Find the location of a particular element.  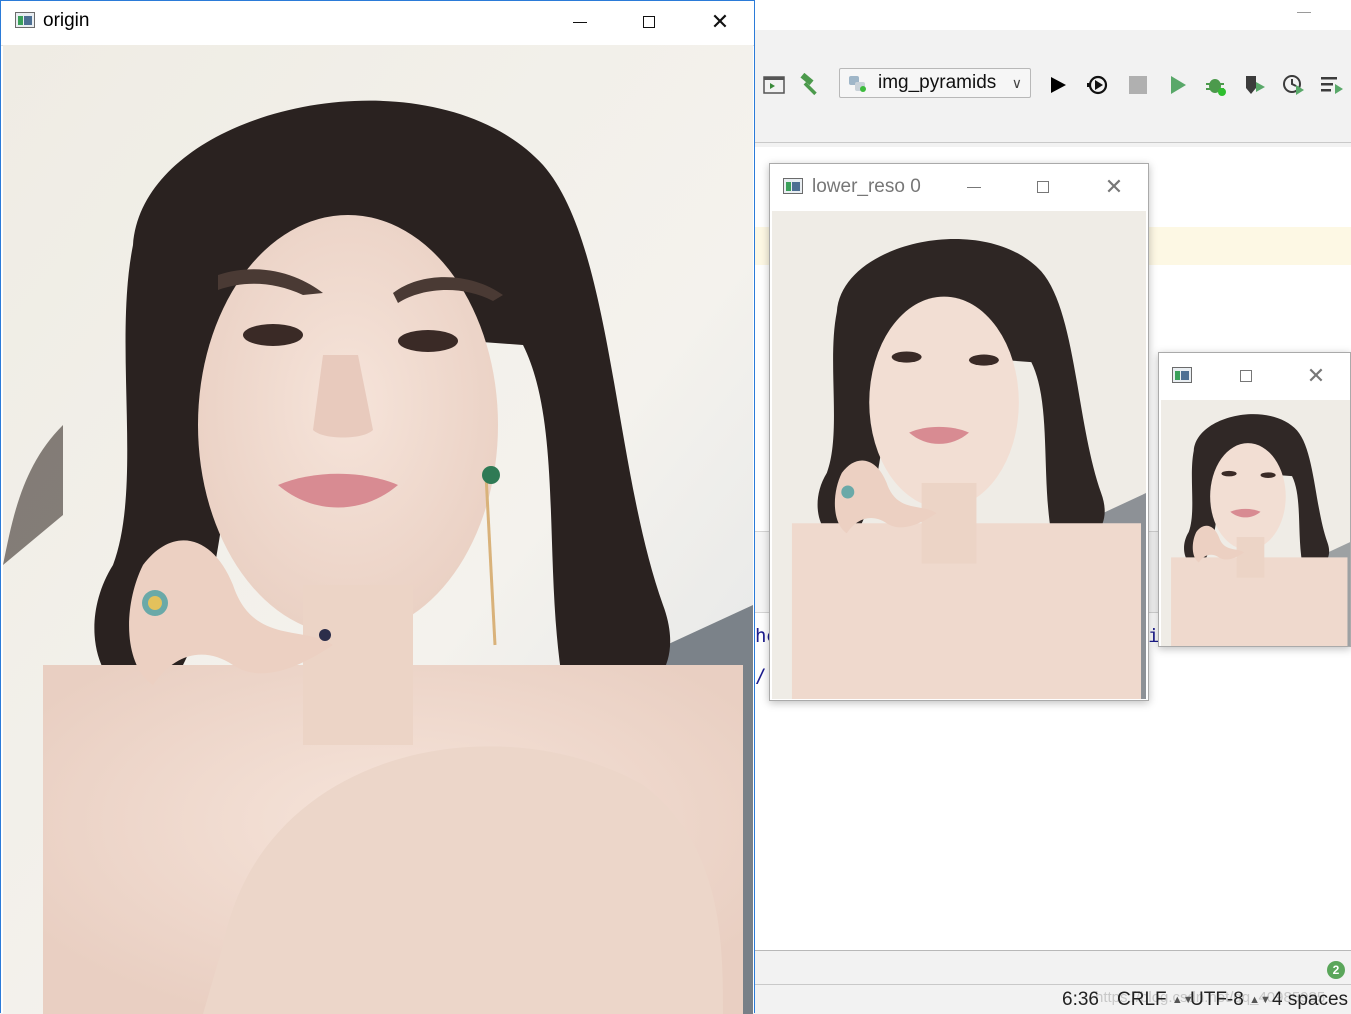

layout-icon is located at coordinates (774, 85).